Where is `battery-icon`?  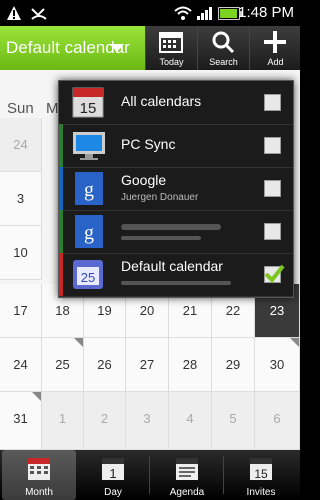
battery-icon is located at coordinates (230, 13).